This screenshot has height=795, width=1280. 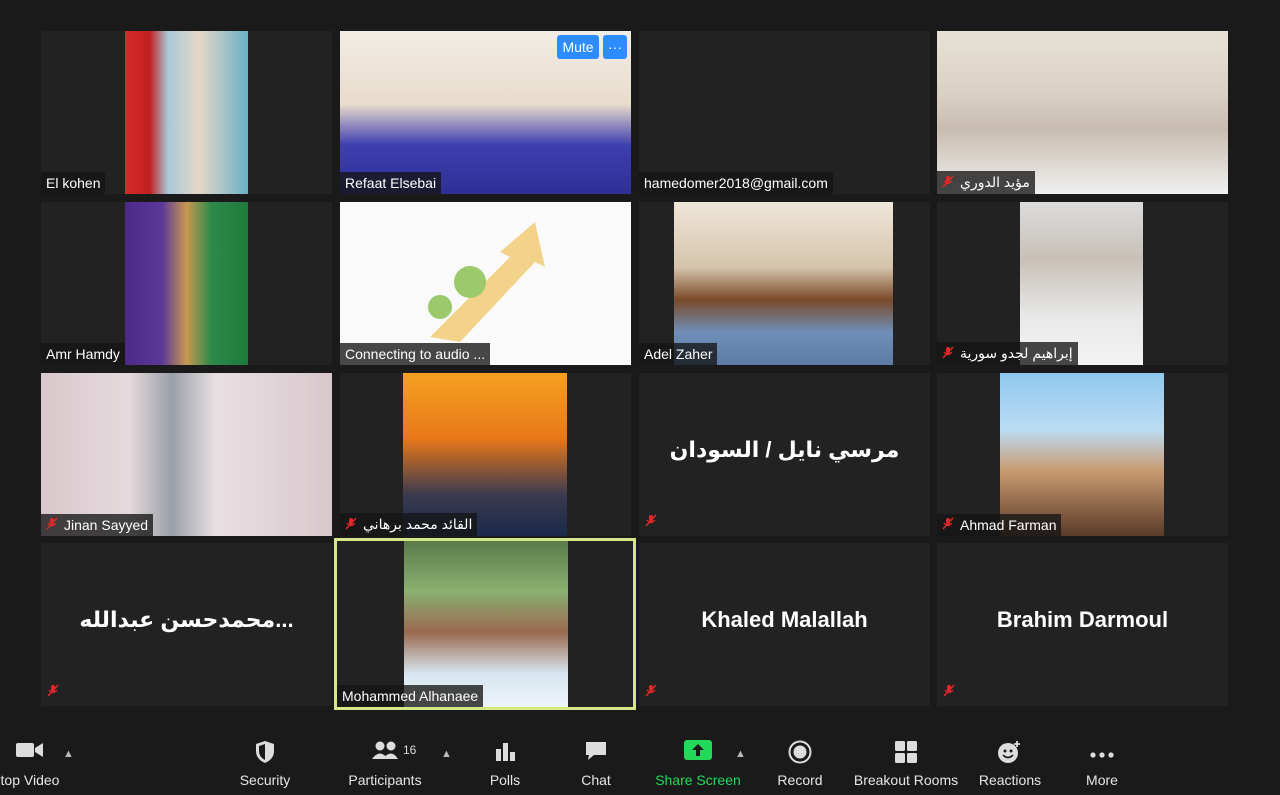 What do you see at coordinates (999, 525) in the screenshot?
I see `participant-name: Ahmad Farman` at bounding box center [999, 525].